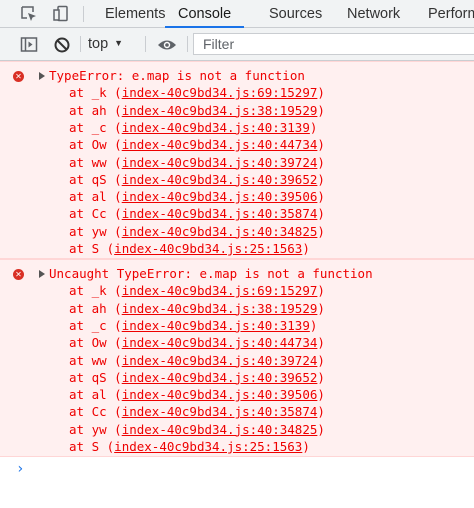 Image resolution: width=474 pixels, height=508 pixels. I want to click on context-selector-value: top, so click(98, 44).